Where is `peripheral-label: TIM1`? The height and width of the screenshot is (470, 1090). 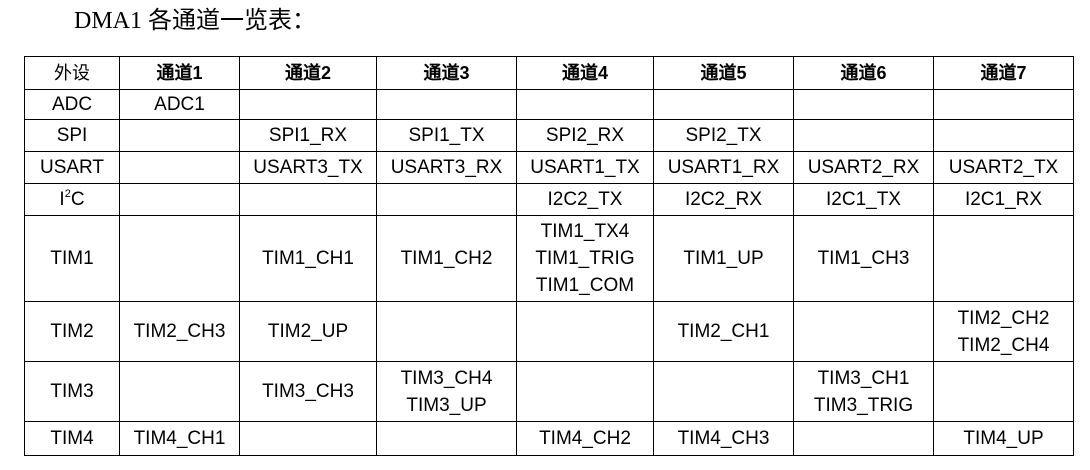
peripheral-label: TIM1 is located at coordinates (72, 258).